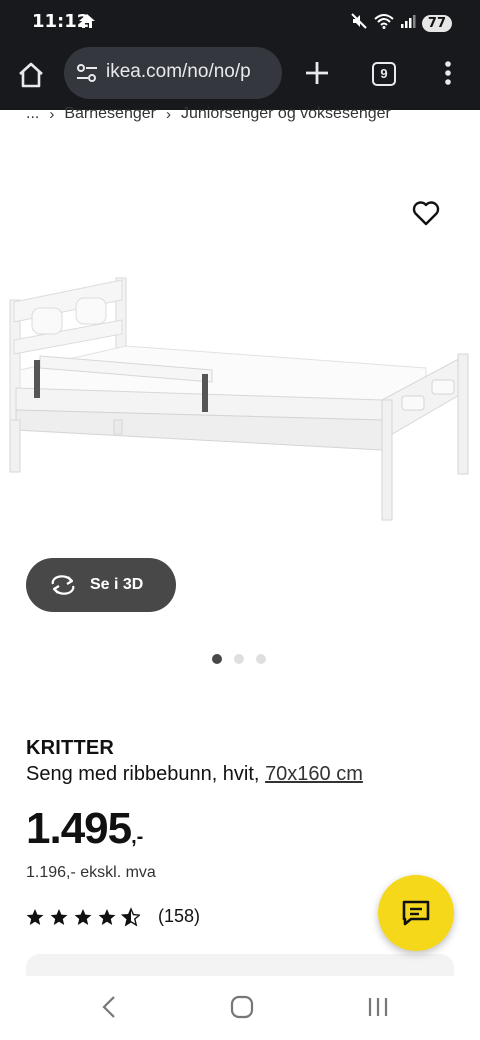  I want to click on product-price: 1.495,-, so click(84, 829).